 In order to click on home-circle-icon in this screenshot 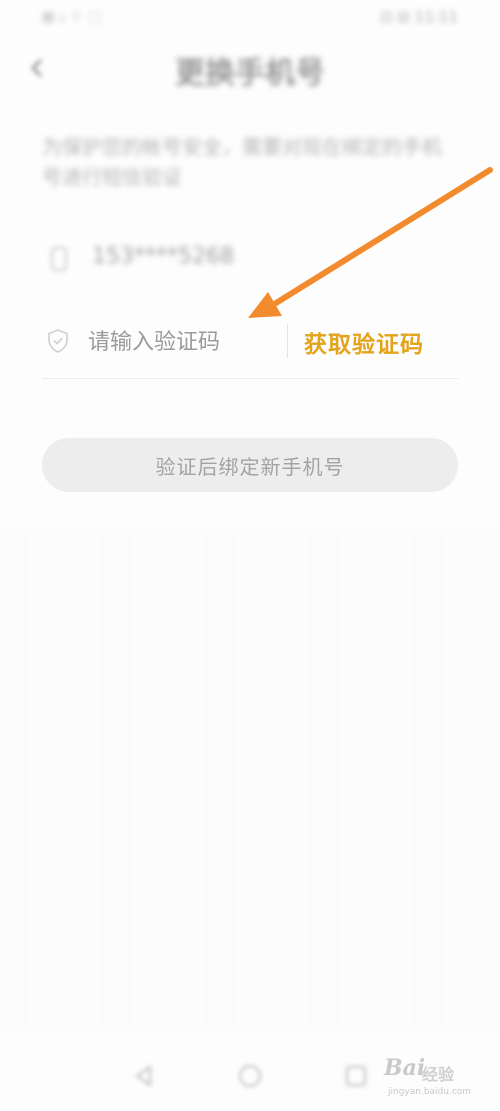, I will do `click(250, 1076)`.